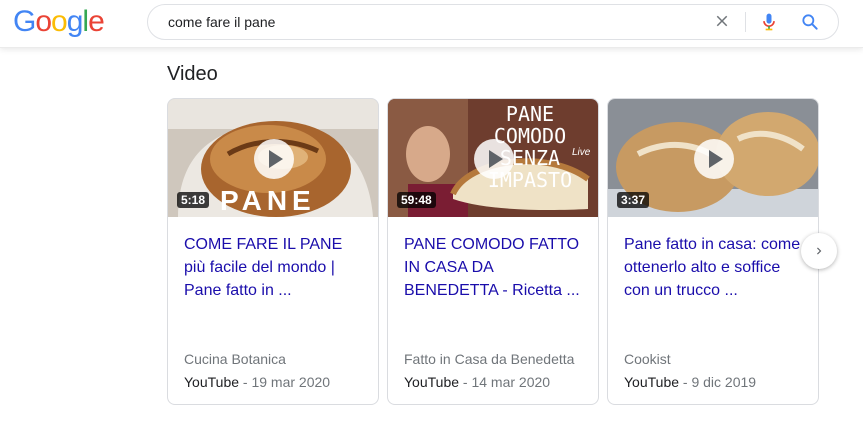 The height and width of the screenshot is (439, 863). I want to click on video-duration: 59:48, so click(416, 200).